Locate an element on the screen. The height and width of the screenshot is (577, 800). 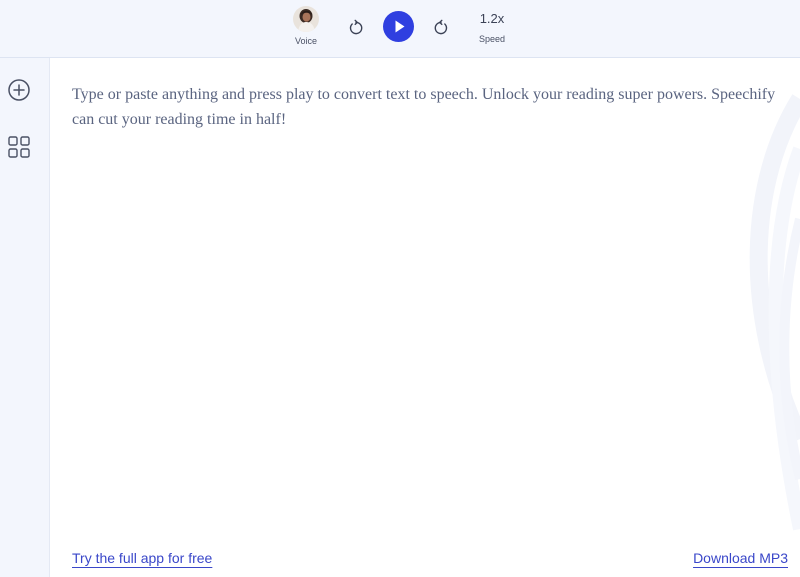
play-icon is located at coordinates (400, 26).